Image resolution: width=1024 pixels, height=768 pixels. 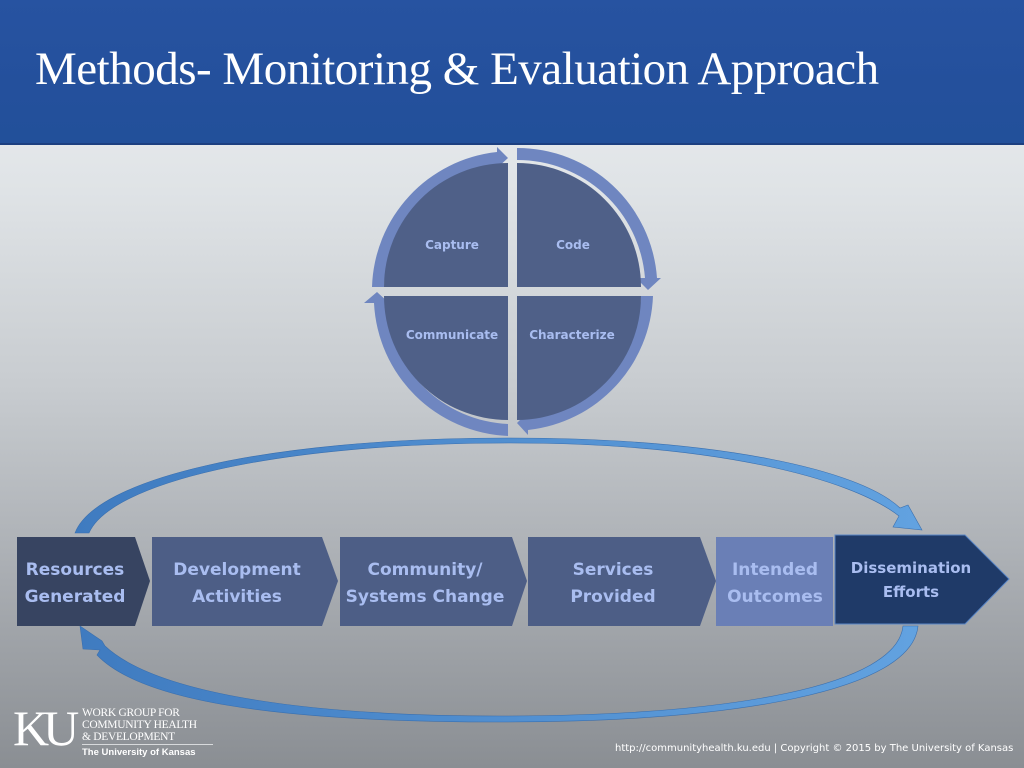 I want to click on process-step-dissemination-efforts: Dissemination Efforts, so click(x=922, y=579).